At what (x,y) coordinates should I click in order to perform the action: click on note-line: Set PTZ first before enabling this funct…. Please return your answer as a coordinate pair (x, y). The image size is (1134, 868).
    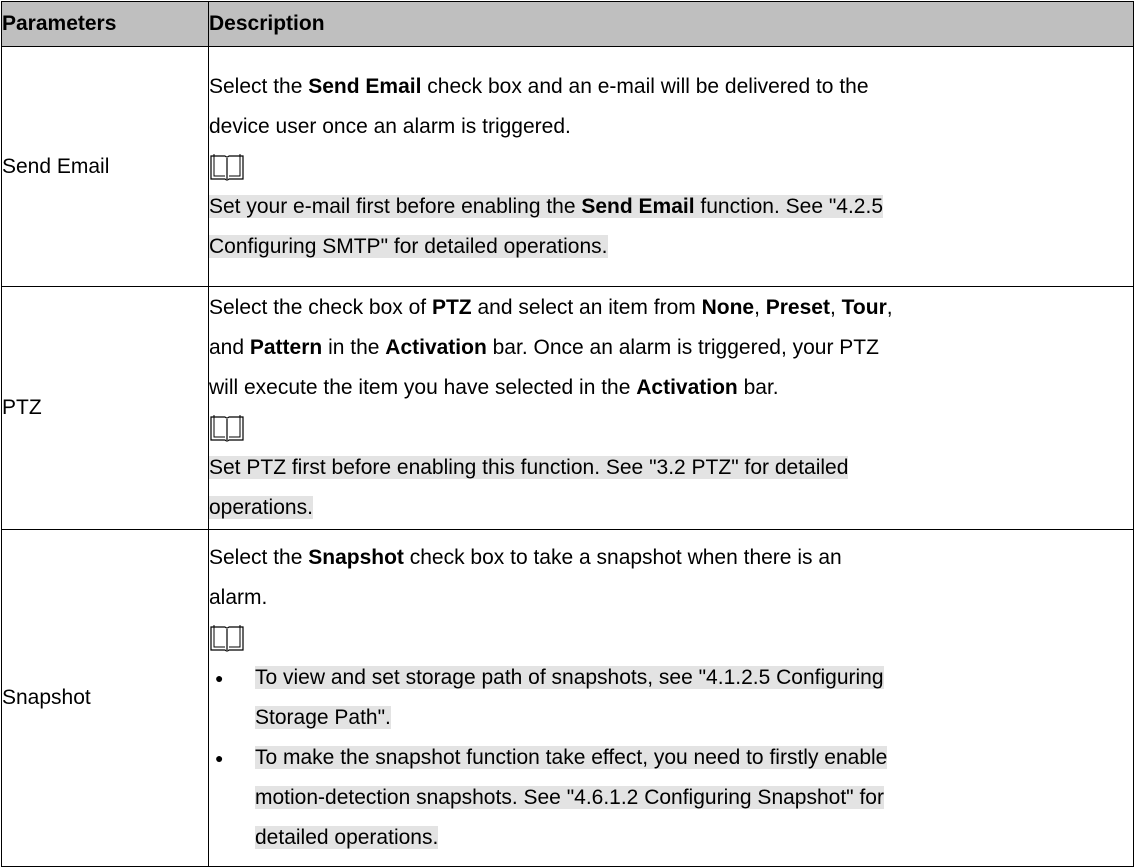
    Looking at the image, I should click on (529, 467).